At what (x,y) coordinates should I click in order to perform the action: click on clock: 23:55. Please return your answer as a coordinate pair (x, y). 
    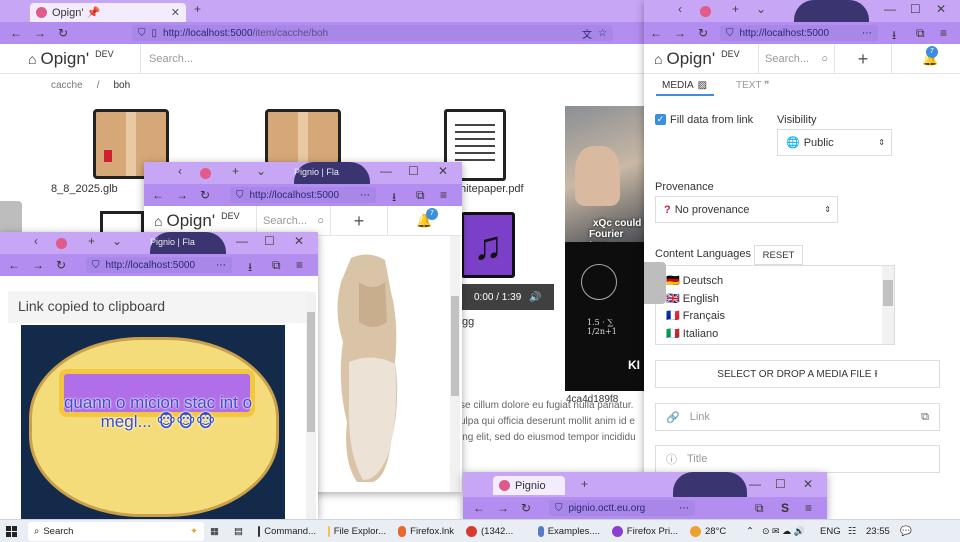
    Looking at the image, I should click on (877, 531).